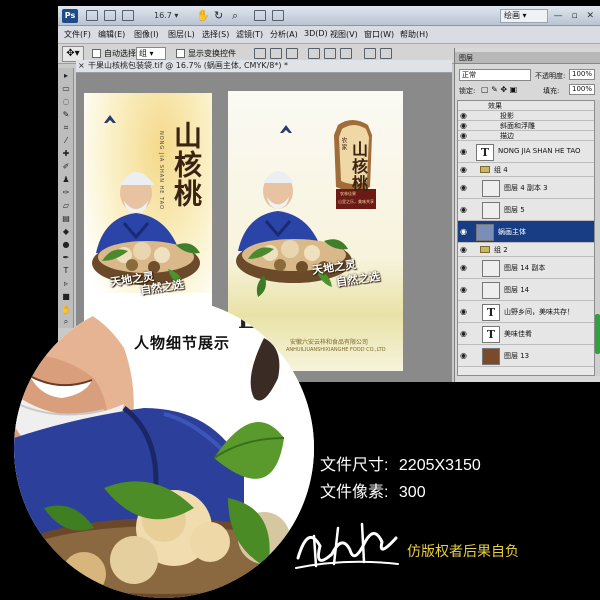 The height and width of the screenshot is (600, 600). What do you see at coordinates (526, 116) in the screenshot?
I see `layer-effect-row: ◉ 投影` at bounding box center [526, 116].